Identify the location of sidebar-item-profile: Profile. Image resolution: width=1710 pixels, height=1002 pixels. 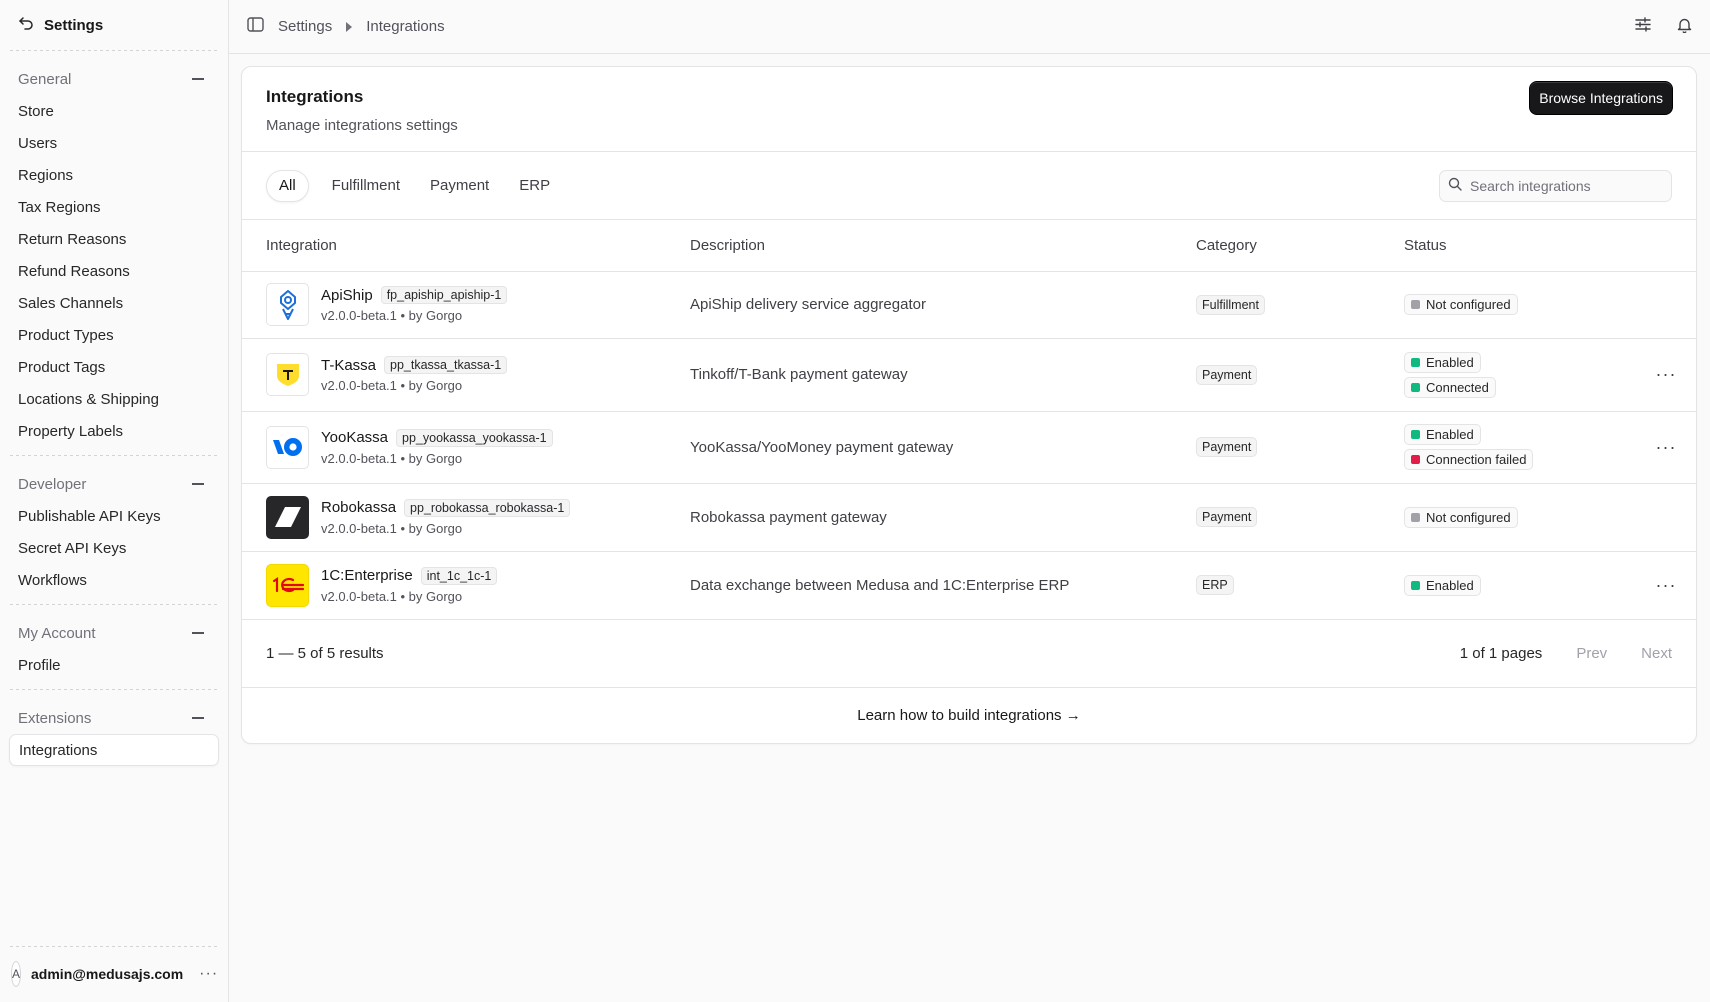
(114, 665).